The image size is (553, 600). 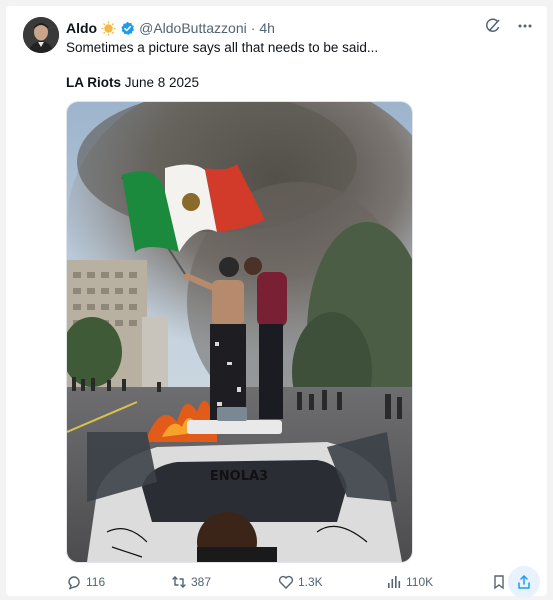 I want to click on reply-action: 116, so click(x=85, y=582).